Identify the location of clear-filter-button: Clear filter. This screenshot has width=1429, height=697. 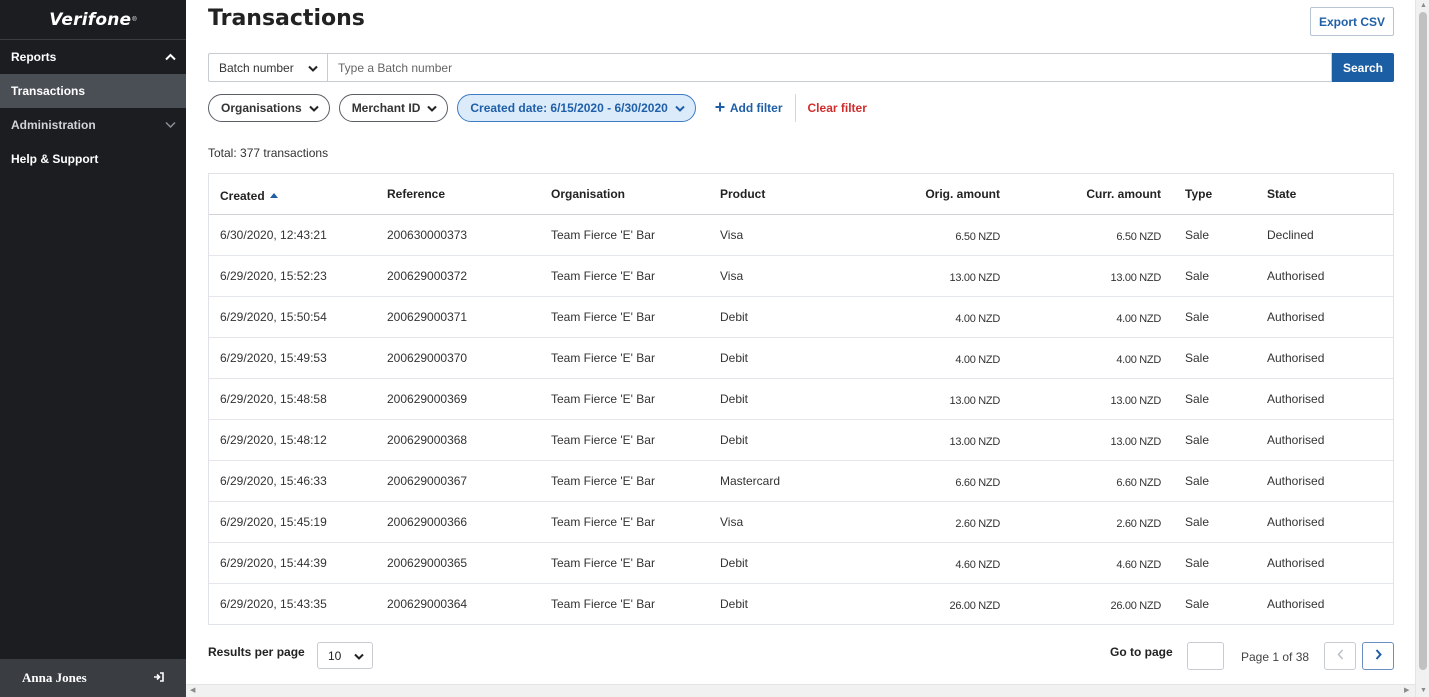
(831, 108).